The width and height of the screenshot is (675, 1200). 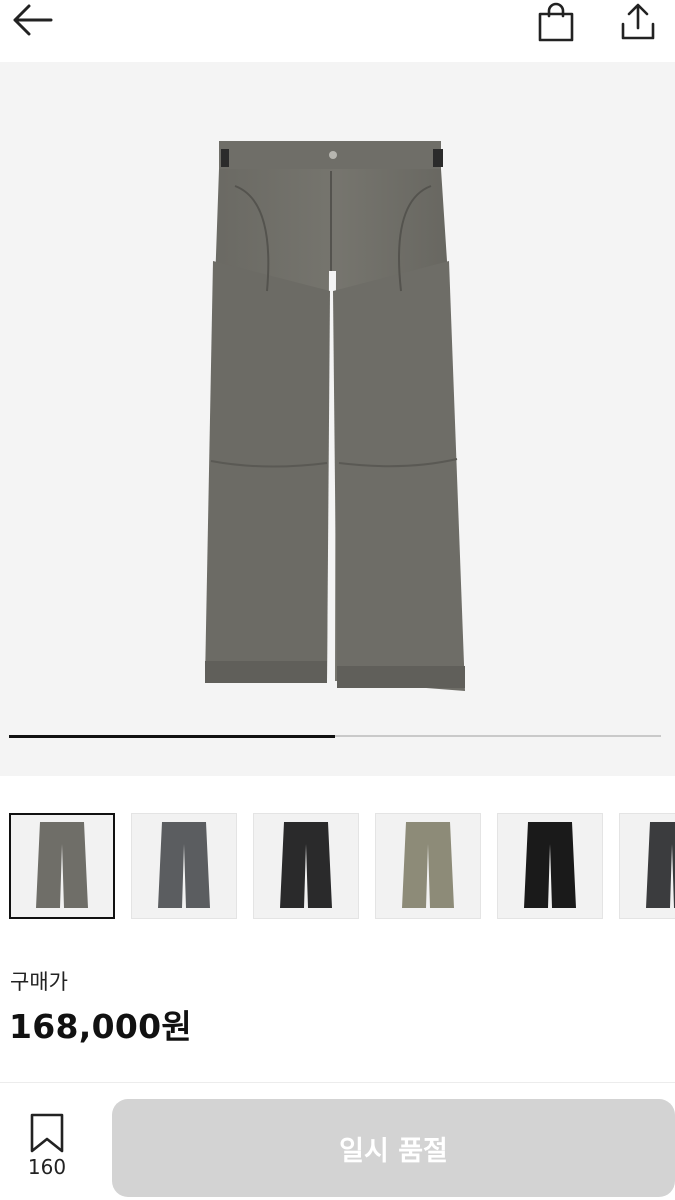 What do you see at coordinates (101, 1026) in the screenshot?
I see `price-value: 168,000원` at bounding box center [101, 1026].